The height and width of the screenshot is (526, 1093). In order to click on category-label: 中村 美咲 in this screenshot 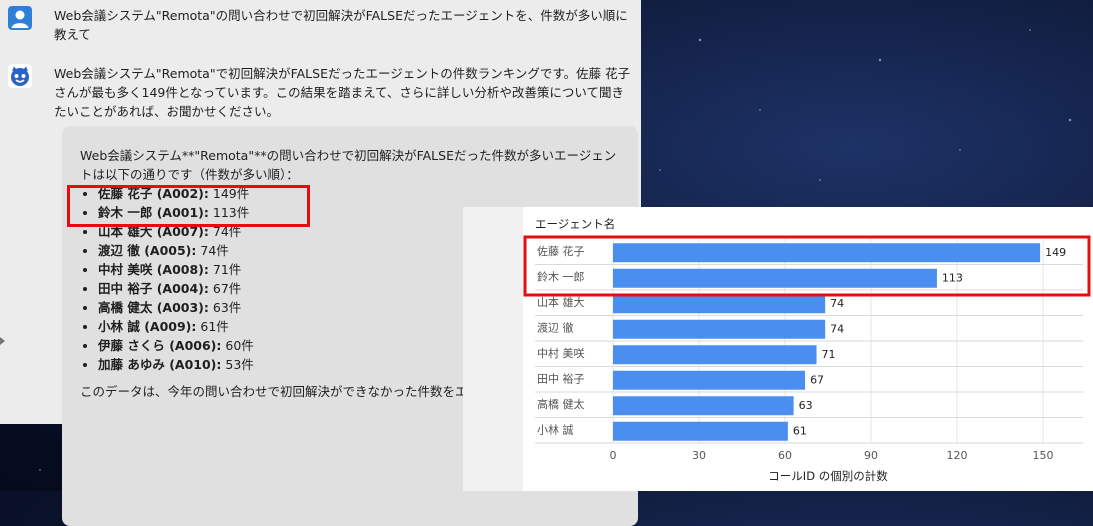, I will do `click(561, 353)`.